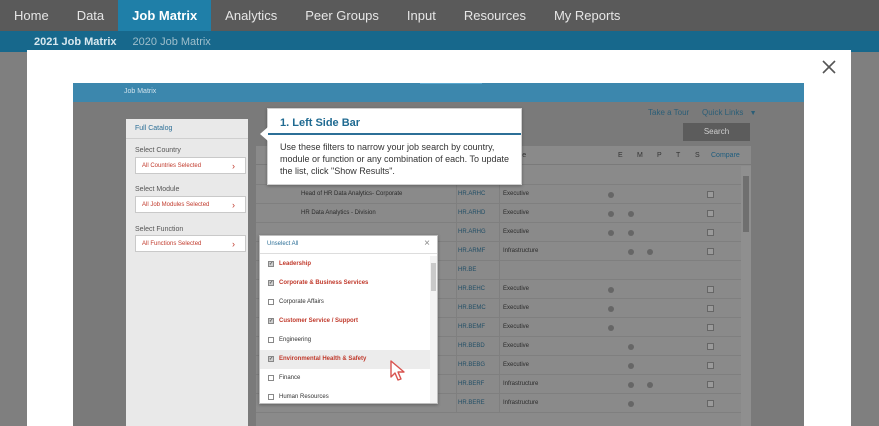 The image size is (879, 426). I want to click on screenshot-header-title: Job Matrix, so click(140, 91).